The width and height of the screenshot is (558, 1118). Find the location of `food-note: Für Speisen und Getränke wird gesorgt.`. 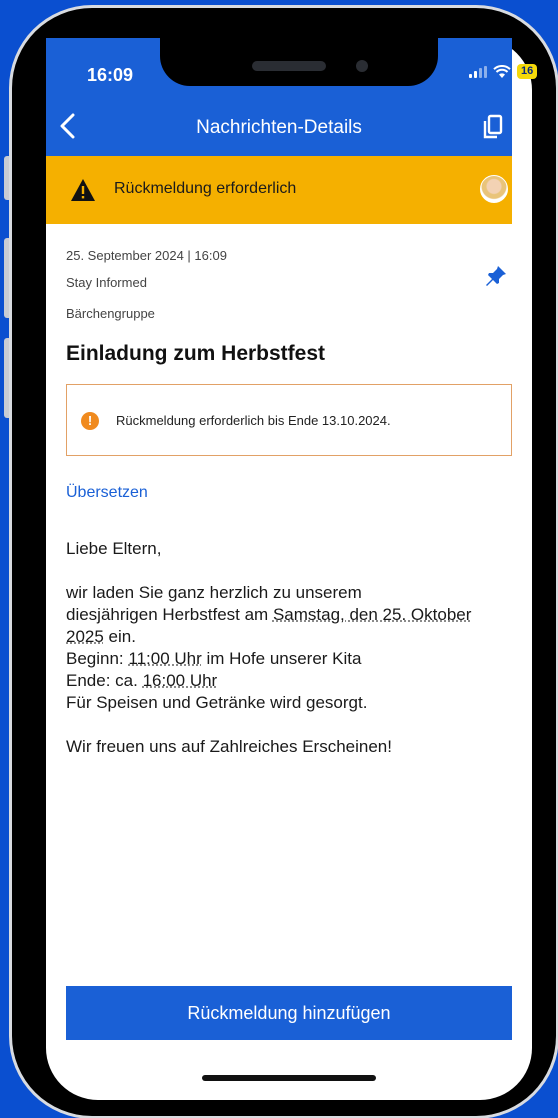

food-note: Für Speisen und Getränke wird gesorgt. is located at coordinates (217, 702).